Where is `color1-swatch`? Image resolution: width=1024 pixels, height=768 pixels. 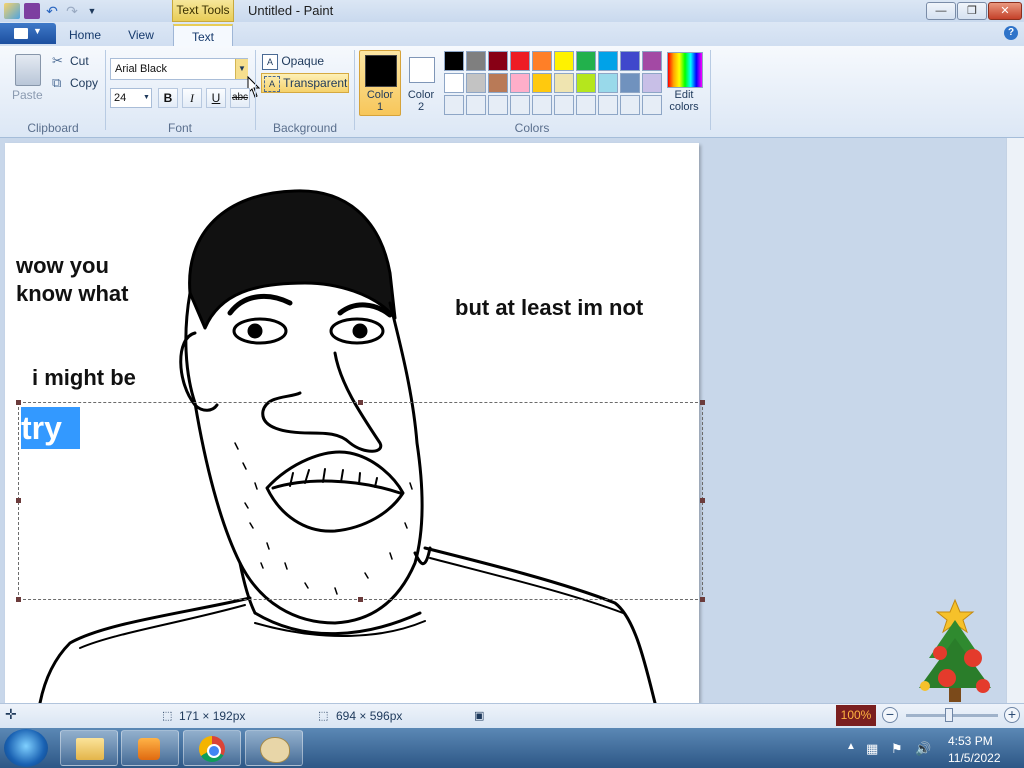
color1-swatch is located at coordinates (381, 71).